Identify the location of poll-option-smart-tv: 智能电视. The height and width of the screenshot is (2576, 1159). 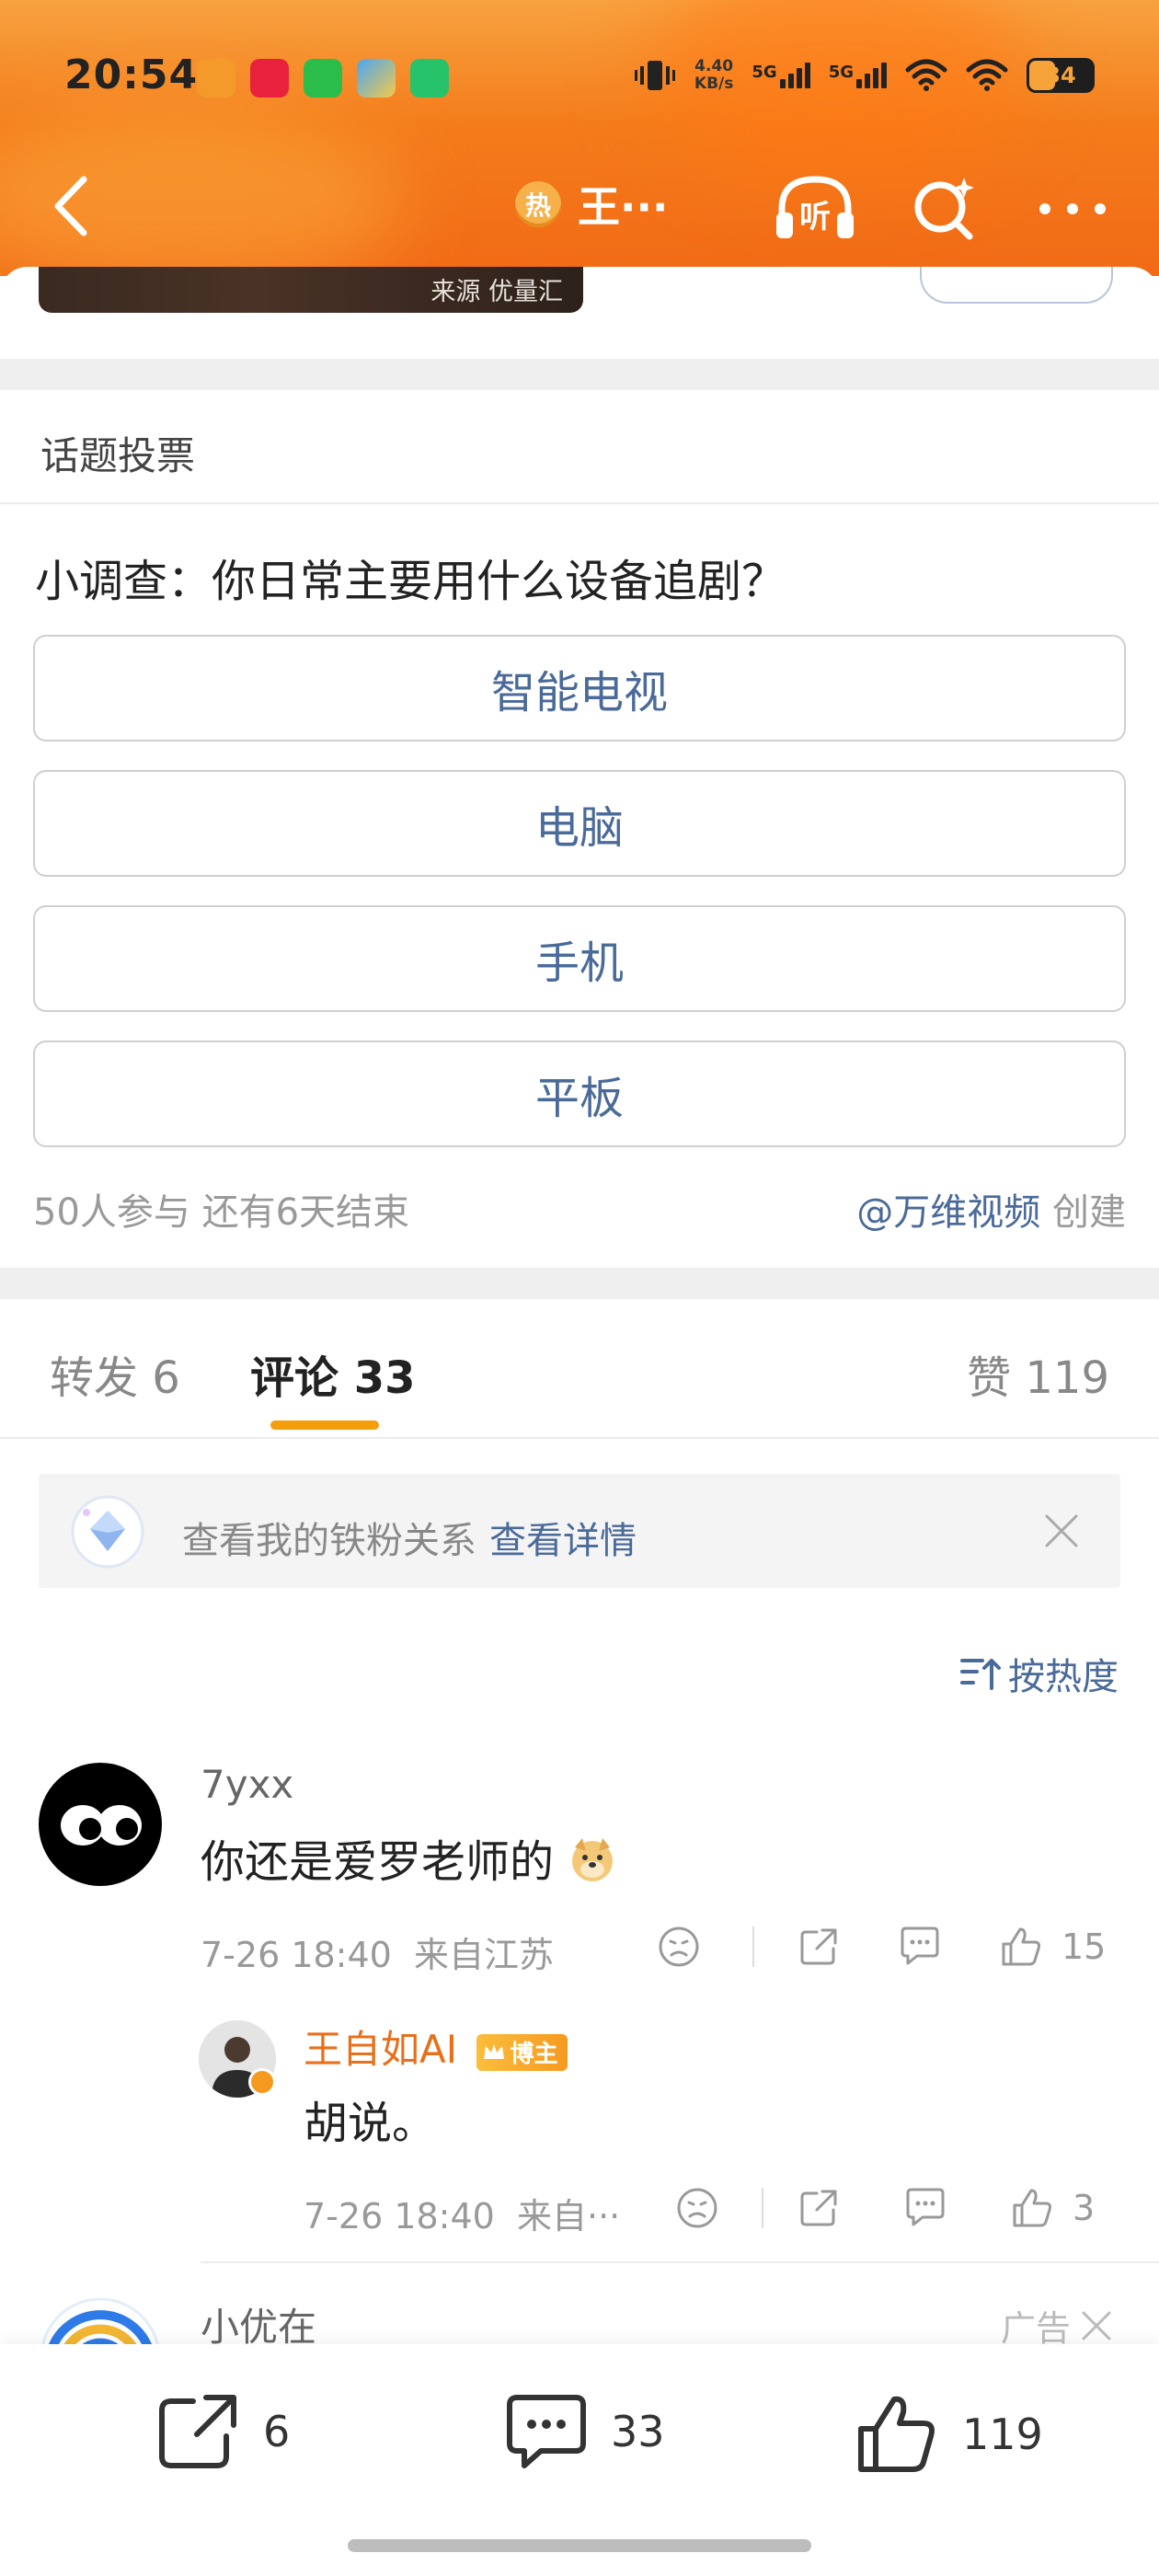
(579, 688).